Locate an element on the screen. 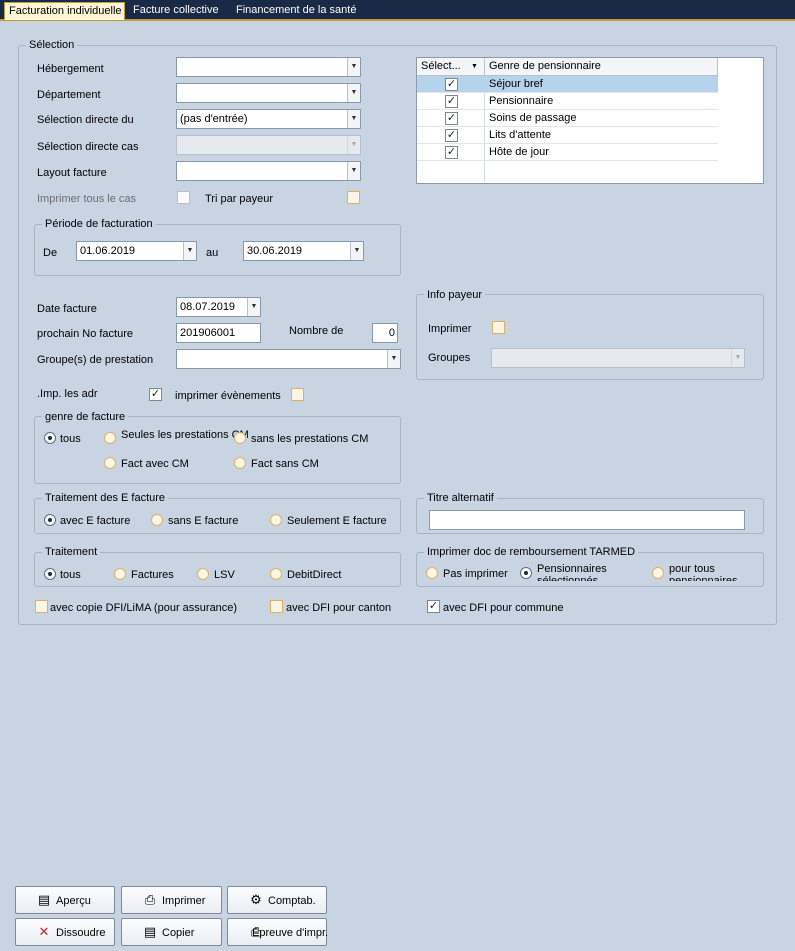  selection-directe-du-combo: (pas d'entrée) ▼ is located at coordinates (268, 119).